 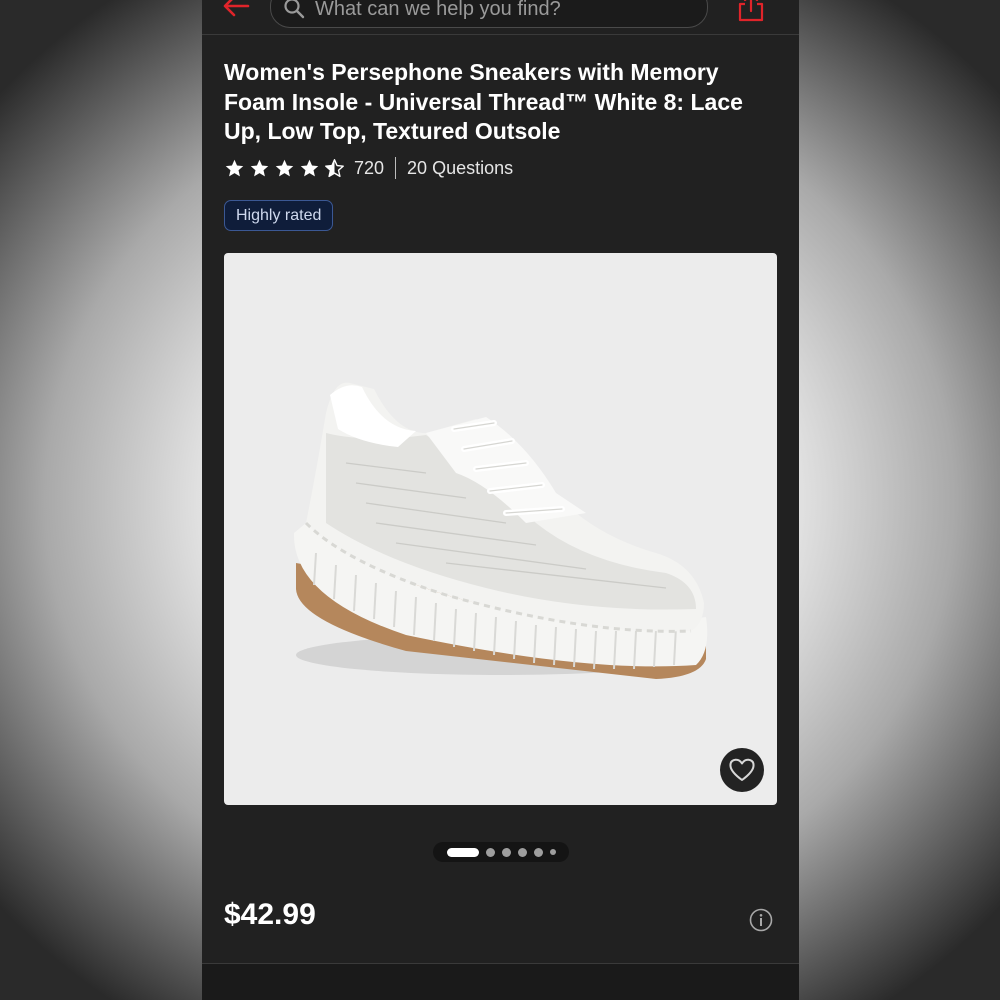 I want to click on favorite-button, so click(x=742, y=770).